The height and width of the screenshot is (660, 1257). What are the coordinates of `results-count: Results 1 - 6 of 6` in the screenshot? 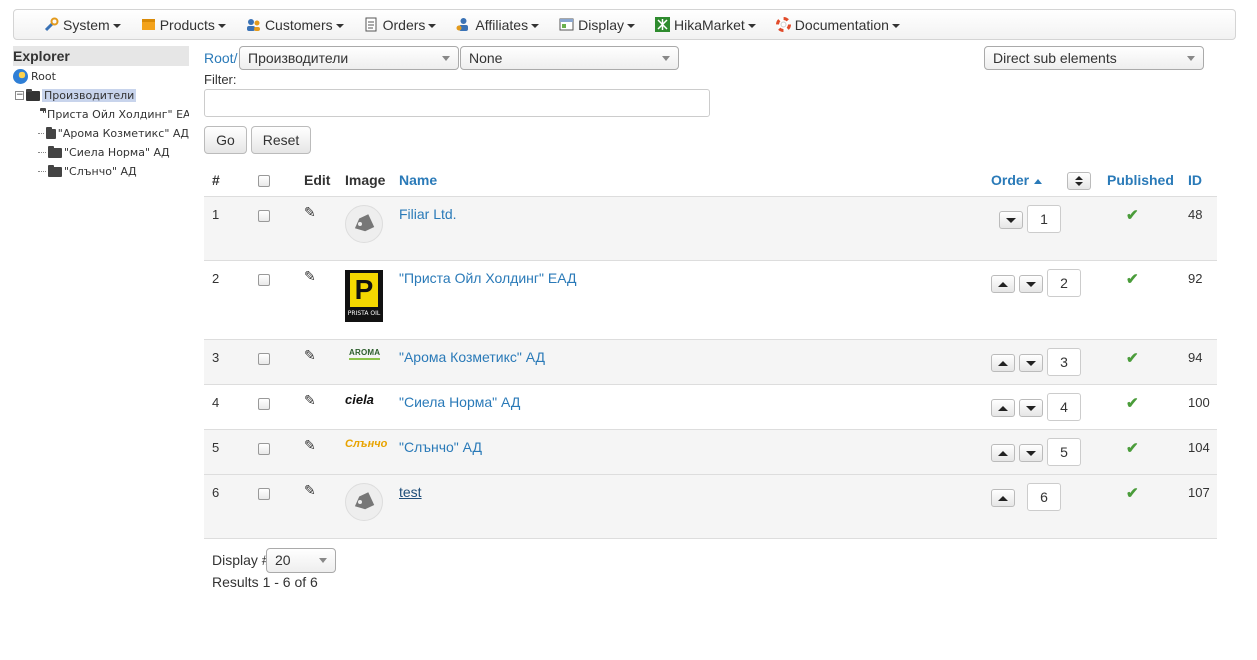 It's located at (265, 582).